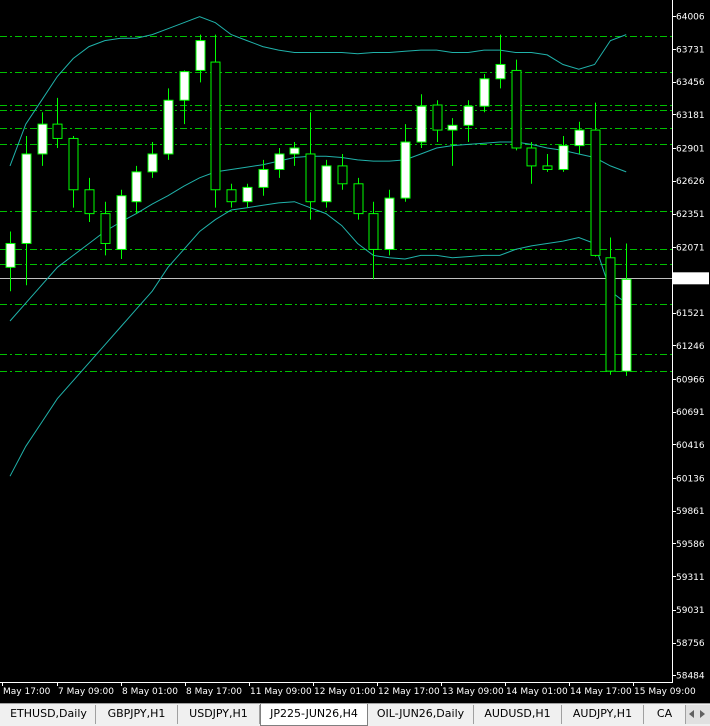 The width and height of the screenshot is (710, 726). I want to click on price-label: 62626, so click(690, 182).